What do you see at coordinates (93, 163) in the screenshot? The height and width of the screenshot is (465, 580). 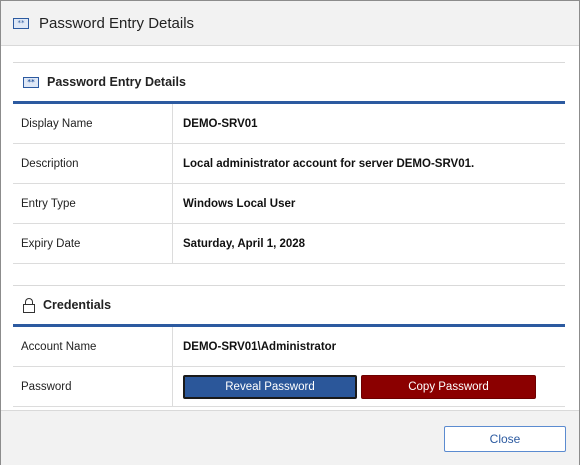 I see `detail-label: Description` at bounding box center [93, 163].